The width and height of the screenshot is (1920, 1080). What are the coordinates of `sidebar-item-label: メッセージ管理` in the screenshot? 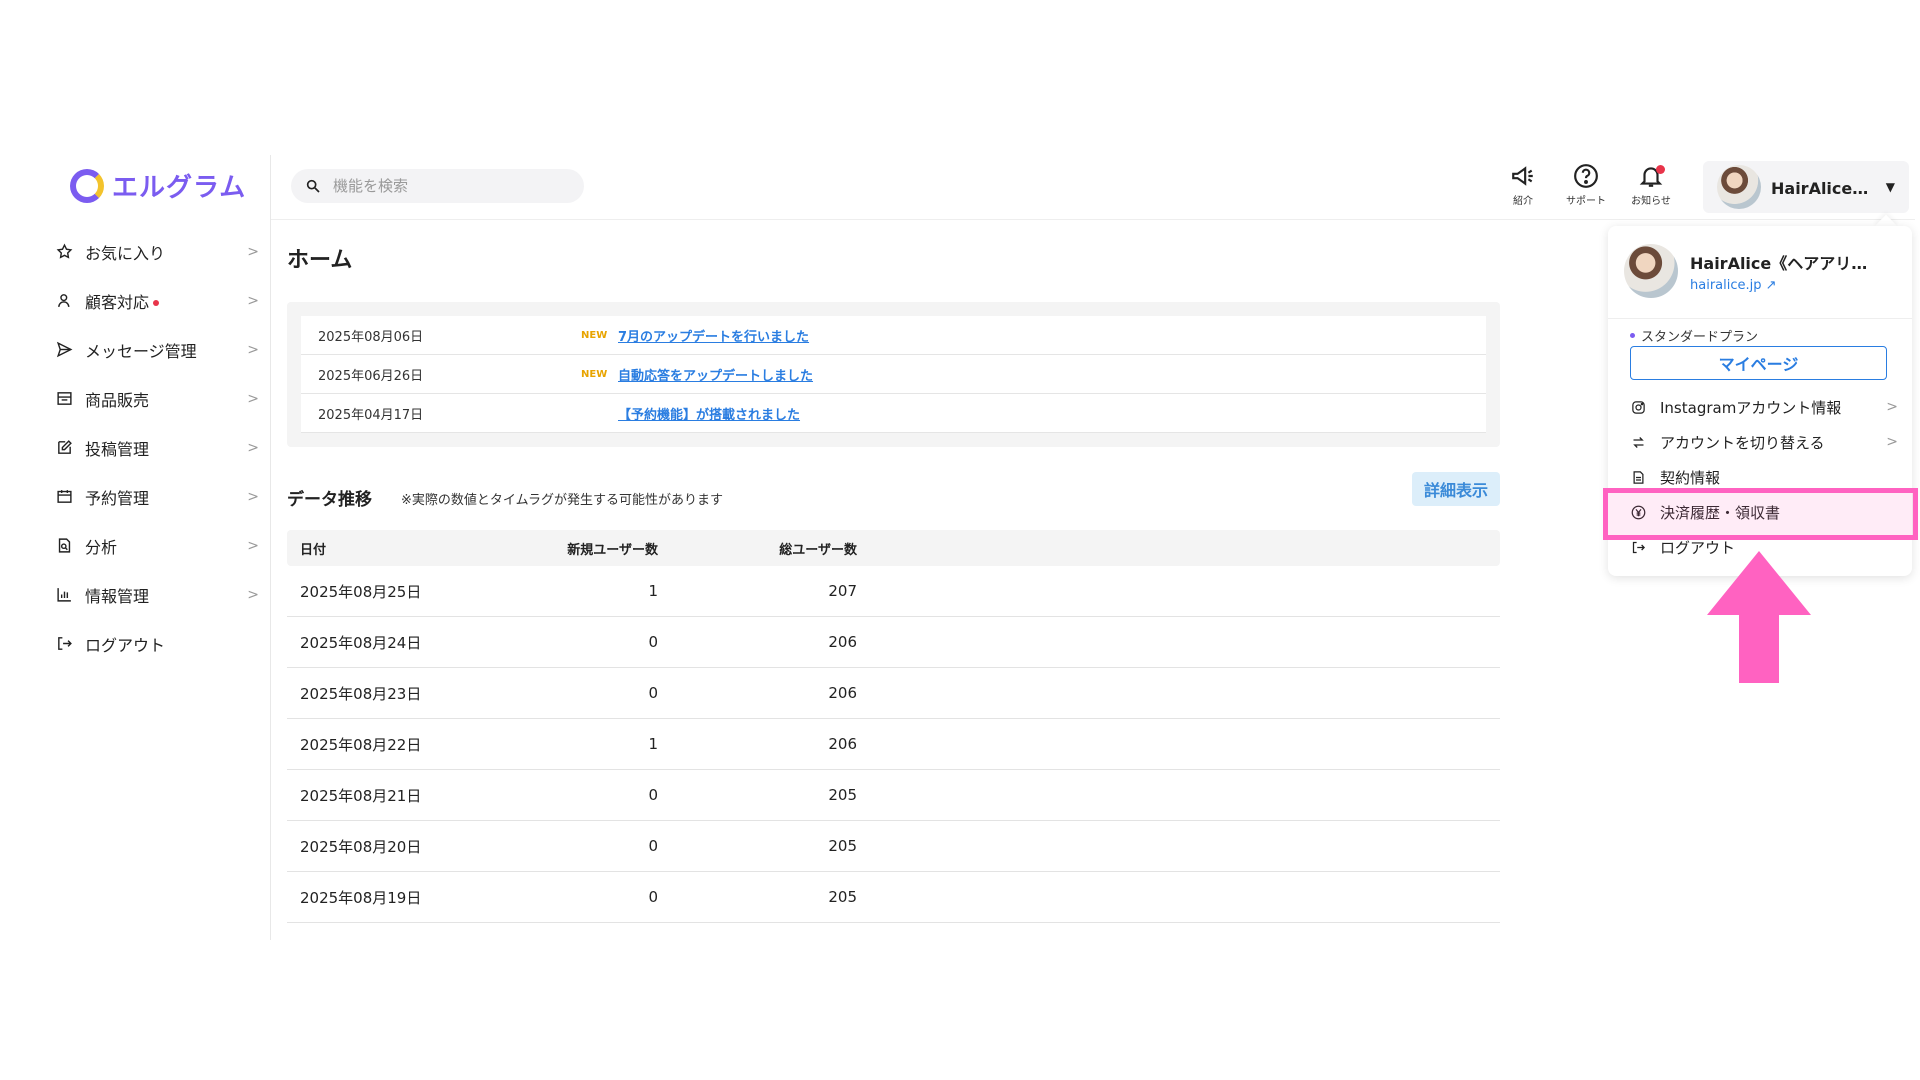 It's located at (141, 351).